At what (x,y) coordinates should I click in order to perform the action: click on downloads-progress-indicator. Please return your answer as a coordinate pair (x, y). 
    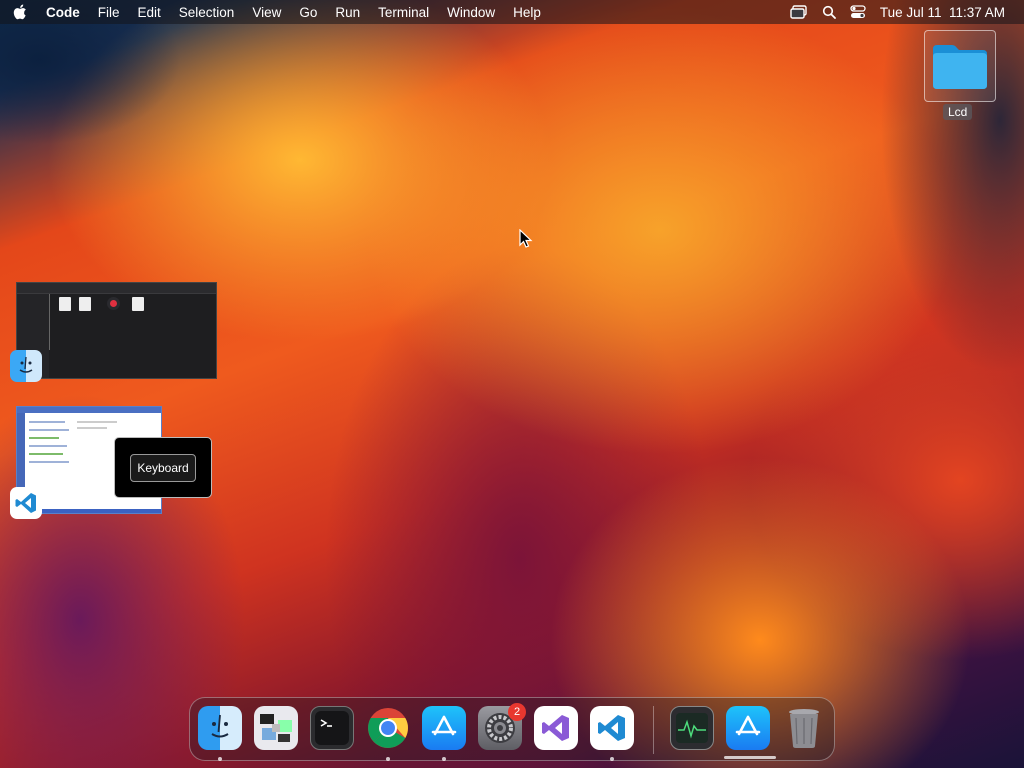
    Looking at the image, I should click on (750, 757).